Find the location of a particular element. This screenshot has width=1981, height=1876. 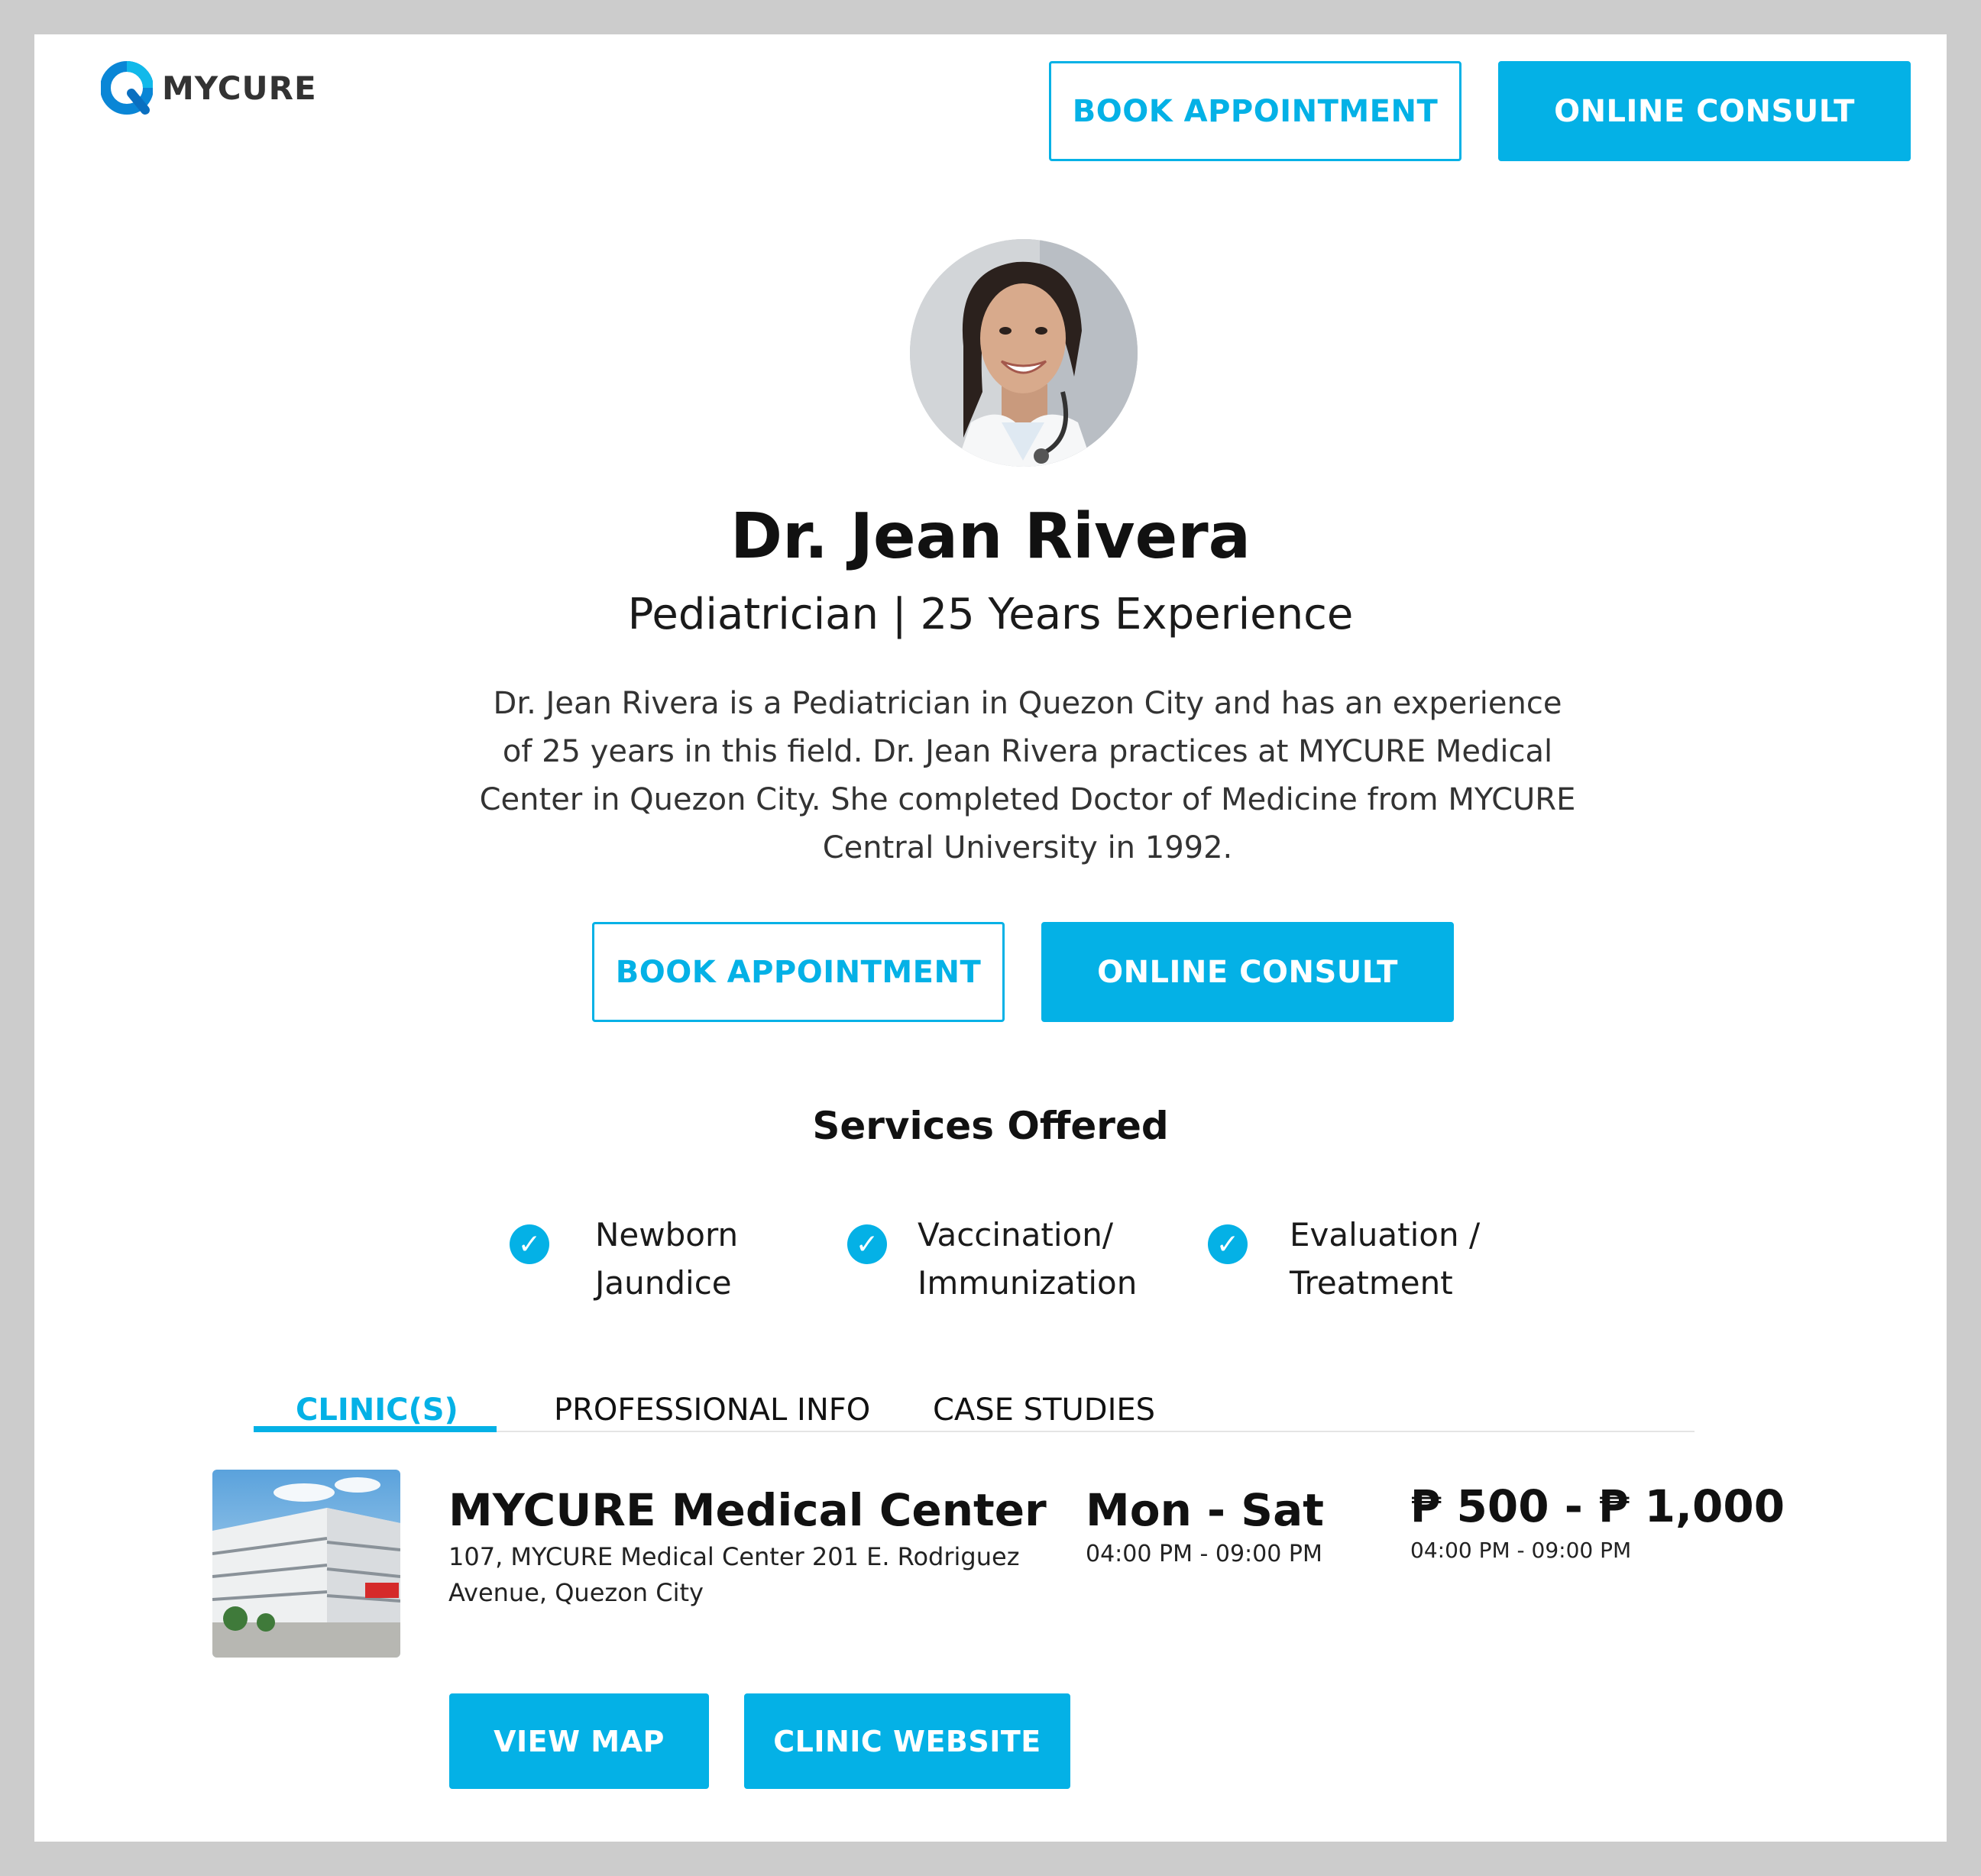

header-book-appointment-button: BOOK APPOINTMENT is located at coordinates (1255, 111).